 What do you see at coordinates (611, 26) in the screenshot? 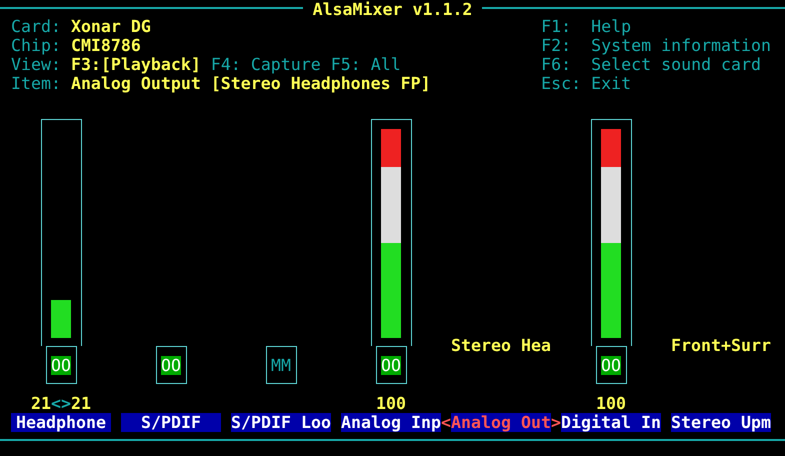
I see `help-action: Help` at bounding box center [611, 26].